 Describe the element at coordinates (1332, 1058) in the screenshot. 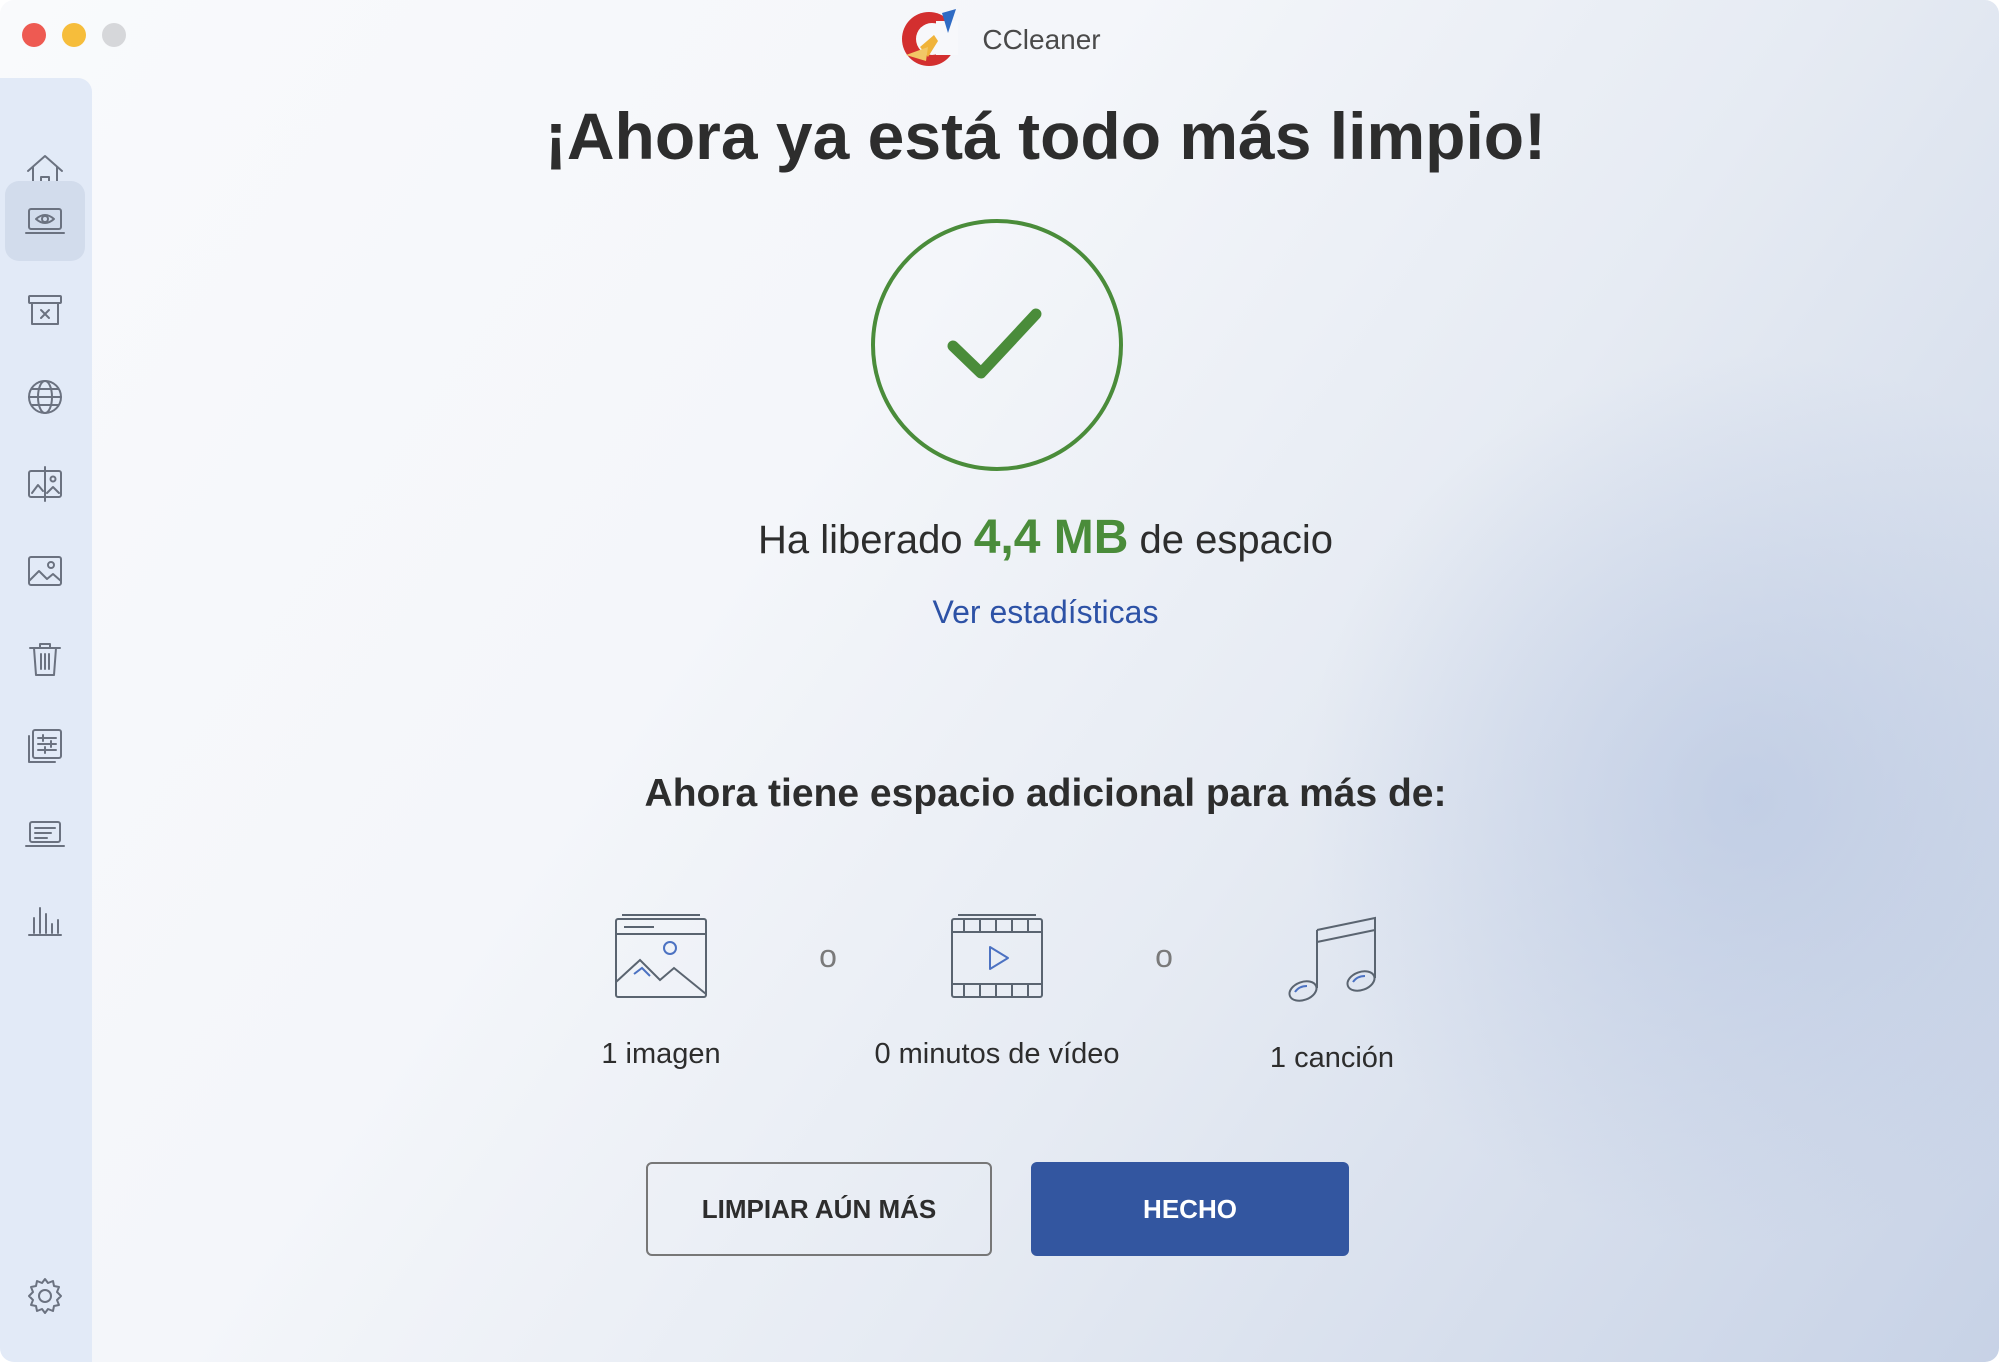

I see `song-count-label: 1 canción` at that location.